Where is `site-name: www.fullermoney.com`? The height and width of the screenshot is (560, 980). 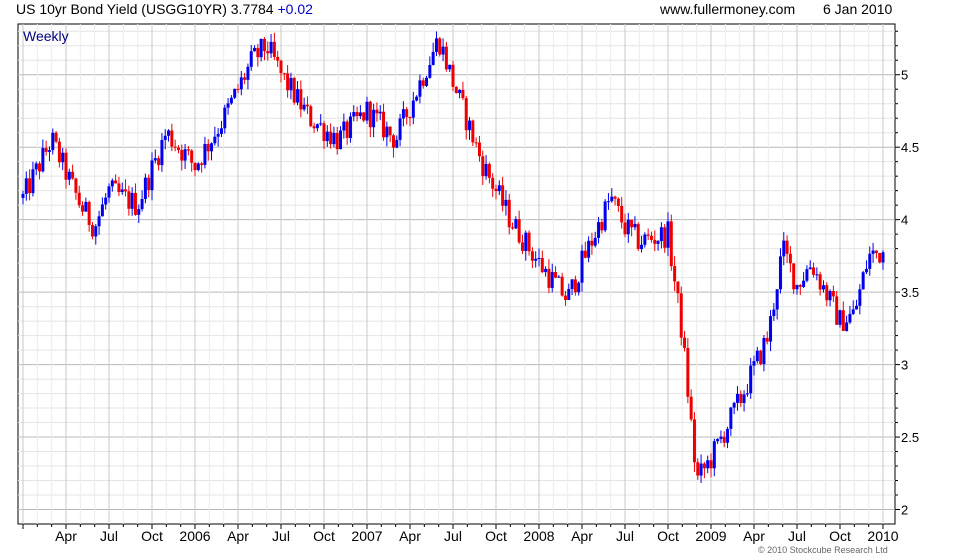
site-name: www.fullermoney.com is located at coordinates (727, 9).